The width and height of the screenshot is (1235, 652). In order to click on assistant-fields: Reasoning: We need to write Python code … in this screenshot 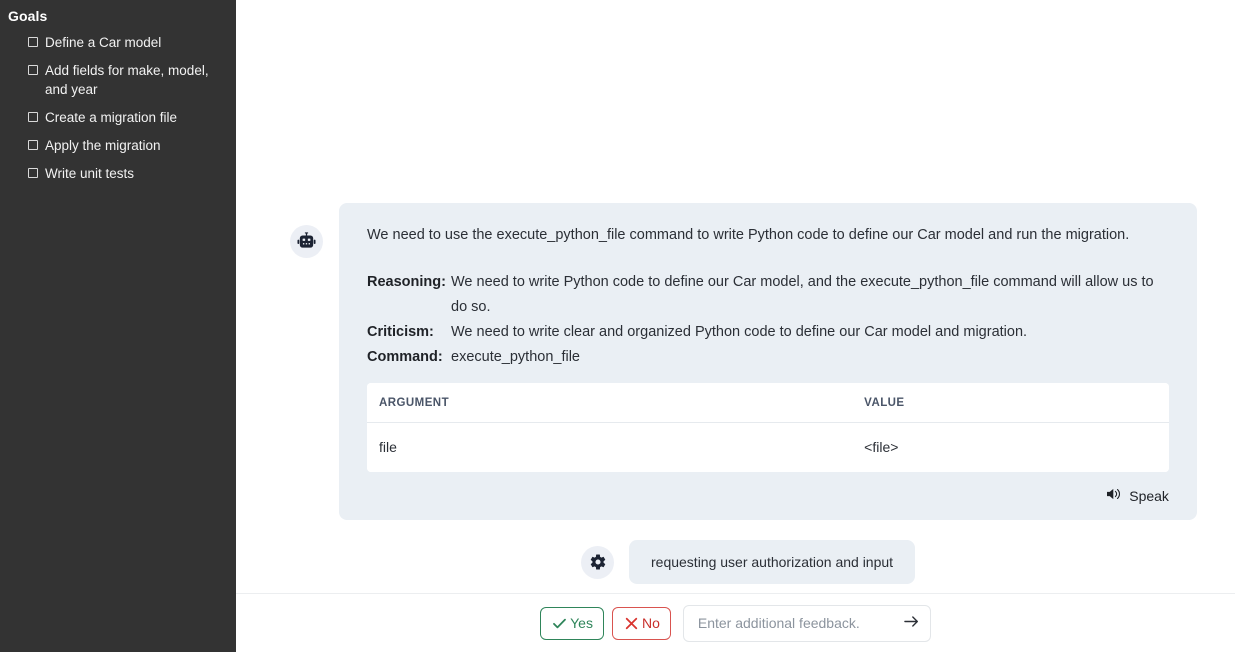, I will do `click(768, 320)`.